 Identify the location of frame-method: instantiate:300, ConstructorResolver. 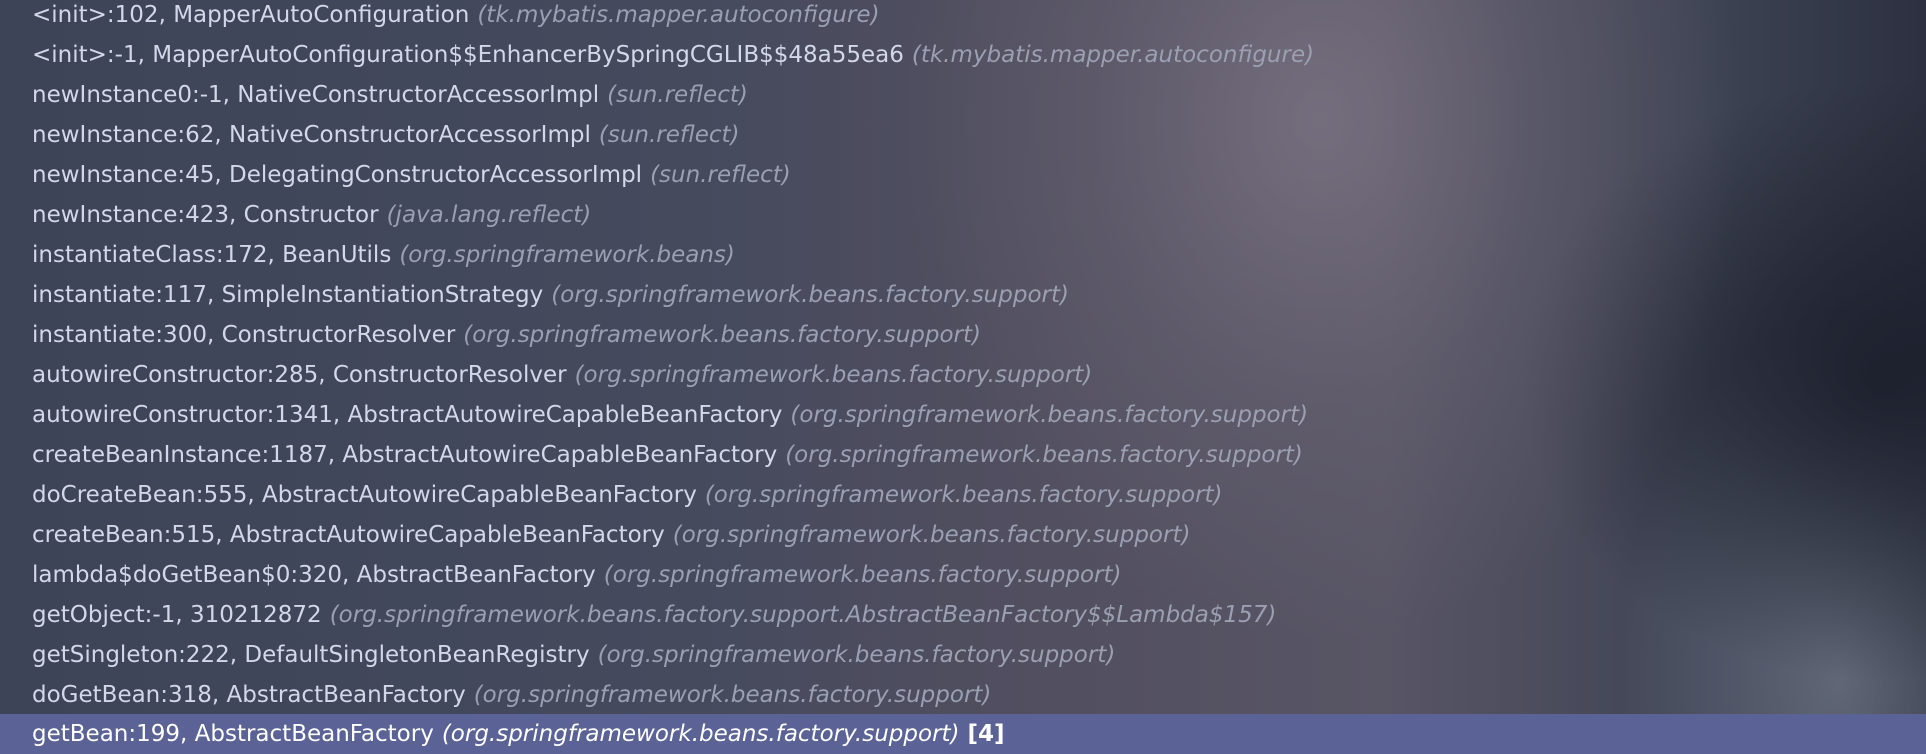
(244, 335).